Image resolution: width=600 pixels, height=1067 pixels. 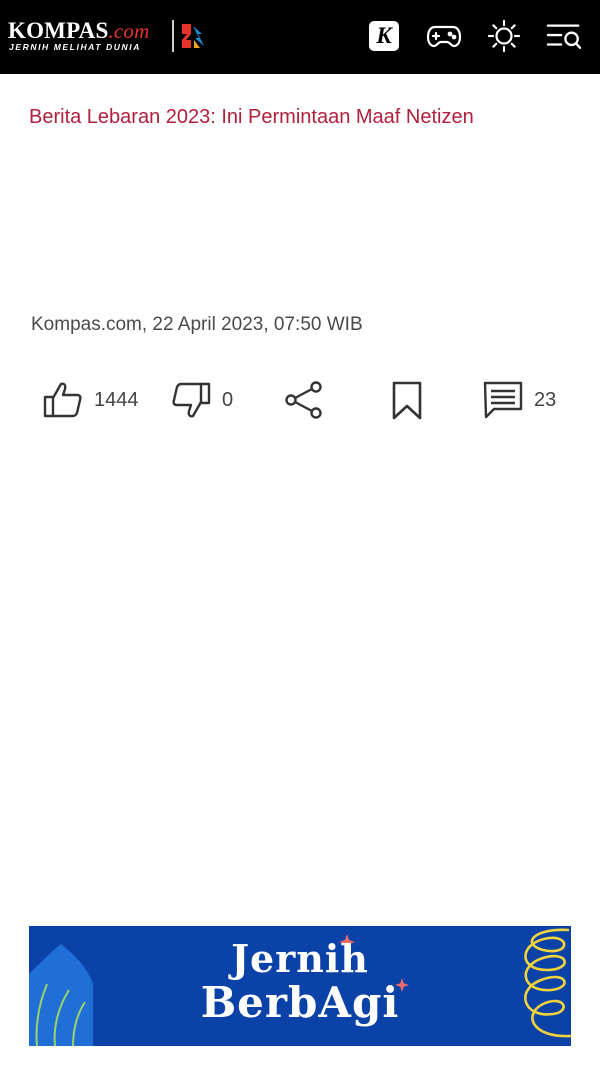 I want to click on comment-count: 23, so click(x=545, y=399).